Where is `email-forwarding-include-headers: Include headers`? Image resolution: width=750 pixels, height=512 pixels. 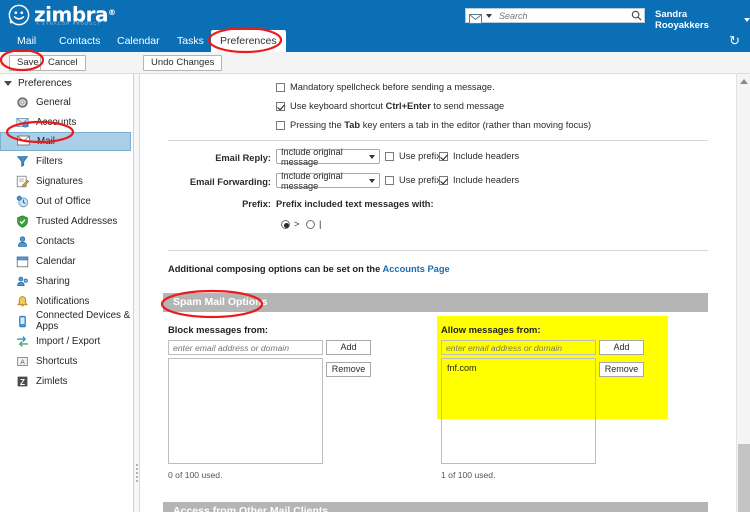
email-forwarding-include-headers: Include headers is located at coordinates (479, 180).